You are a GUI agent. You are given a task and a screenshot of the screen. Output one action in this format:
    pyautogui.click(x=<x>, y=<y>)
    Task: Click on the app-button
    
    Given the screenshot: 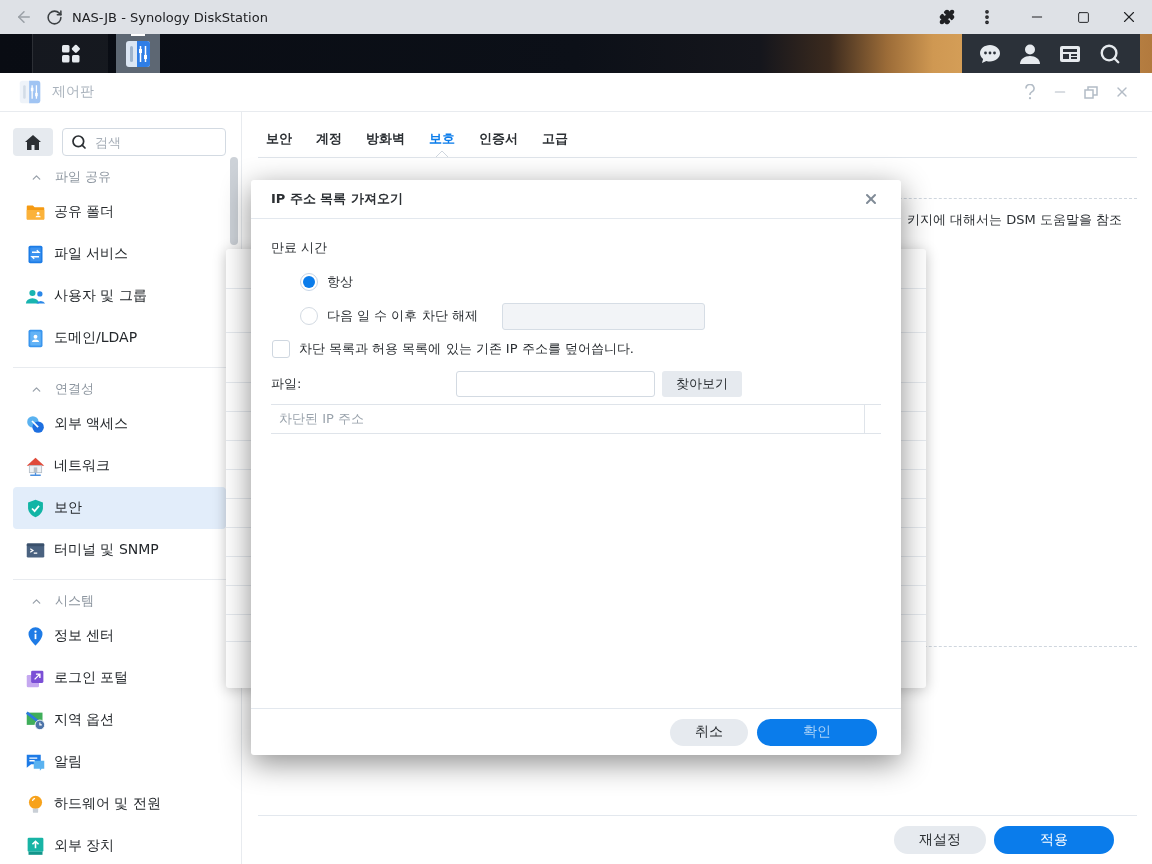 What is the action you would take?
    pyautogui.click(x=138, y=53)
    